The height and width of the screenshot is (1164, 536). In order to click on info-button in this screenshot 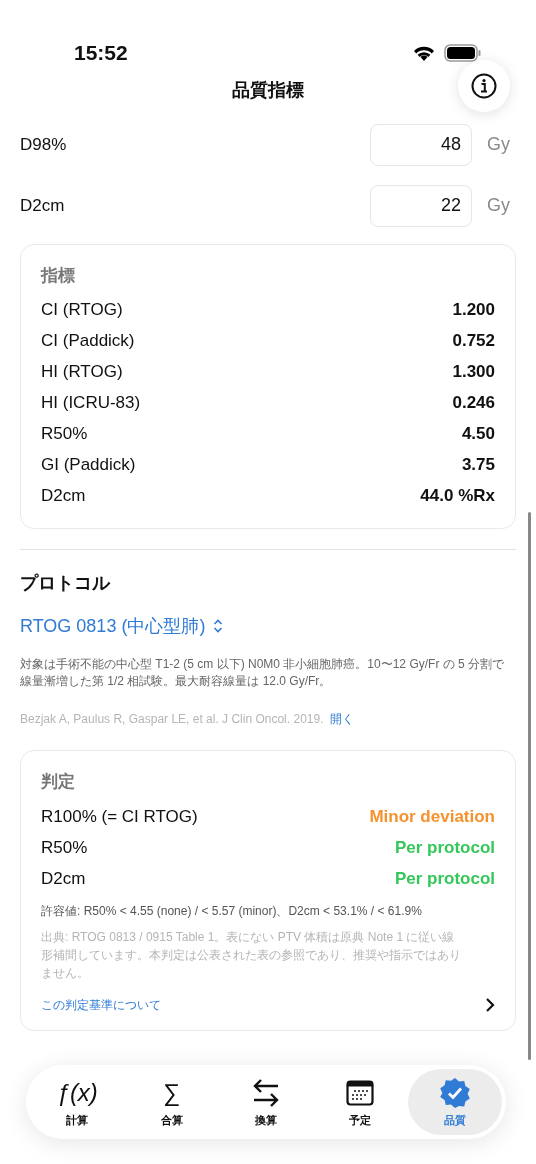, I will do `click(484, 86)`.